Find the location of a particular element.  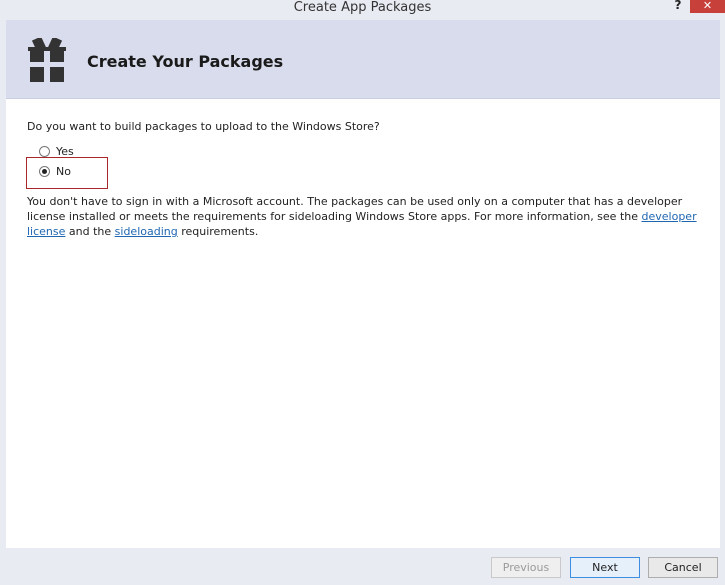

sideloading-link: sideloading is located at coordinates (146, 231).